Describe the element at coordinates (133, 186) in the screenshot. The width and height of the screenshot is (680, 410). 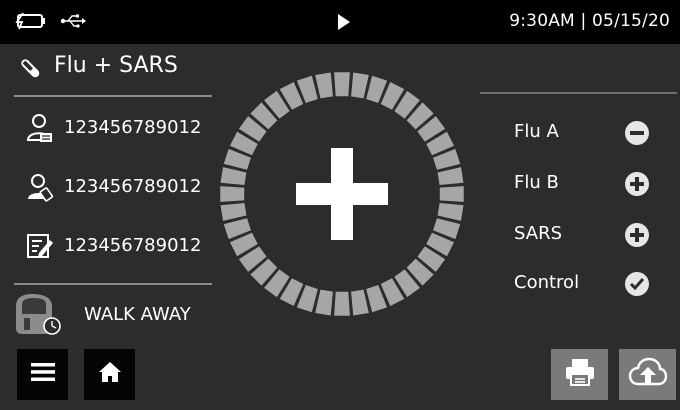
I see `operator-id-value: 123456789012` at that location.